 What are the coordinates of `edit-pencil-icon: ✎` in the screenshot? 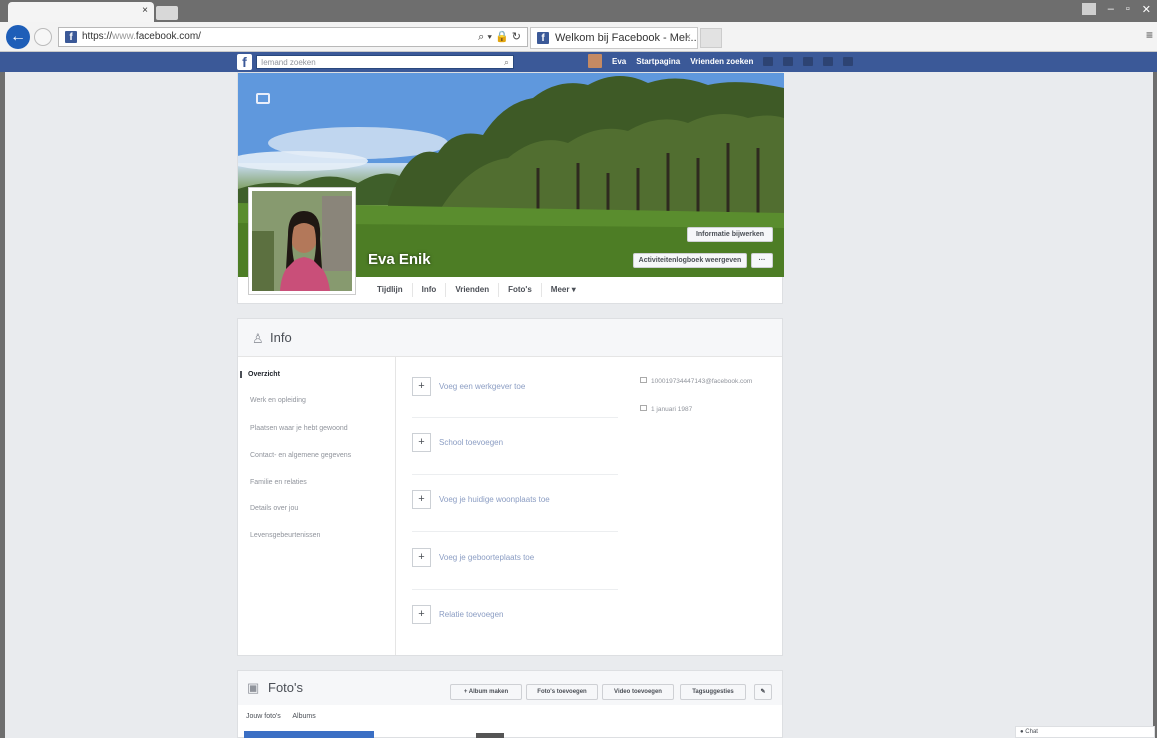 It's located at (763, 692).